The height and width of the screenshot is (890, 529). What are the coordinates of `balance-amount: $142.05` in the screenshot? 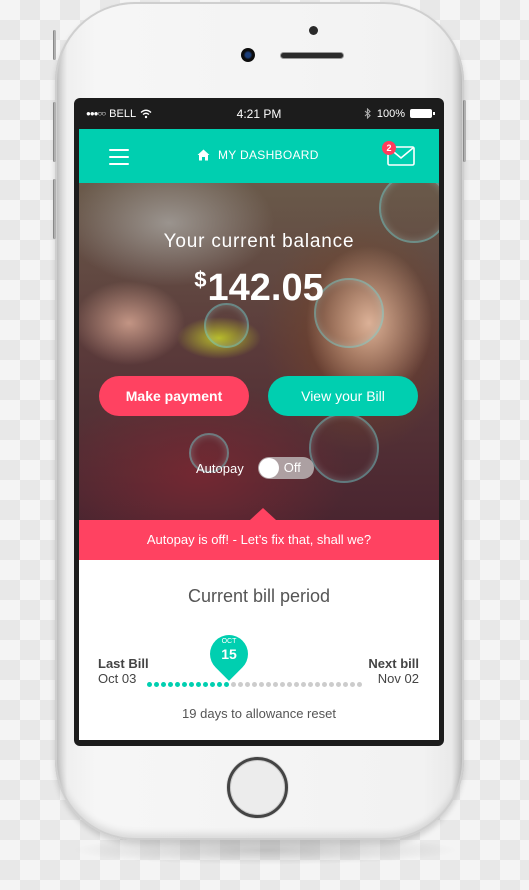 It's located at (259, 288).